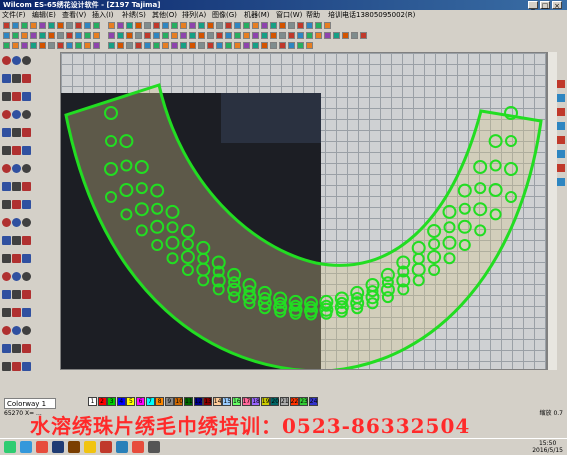  What do you see at coordinates (121, 401) in the screenshot?
I see `thread-swatch: 4` at bounding box center [121, 401].